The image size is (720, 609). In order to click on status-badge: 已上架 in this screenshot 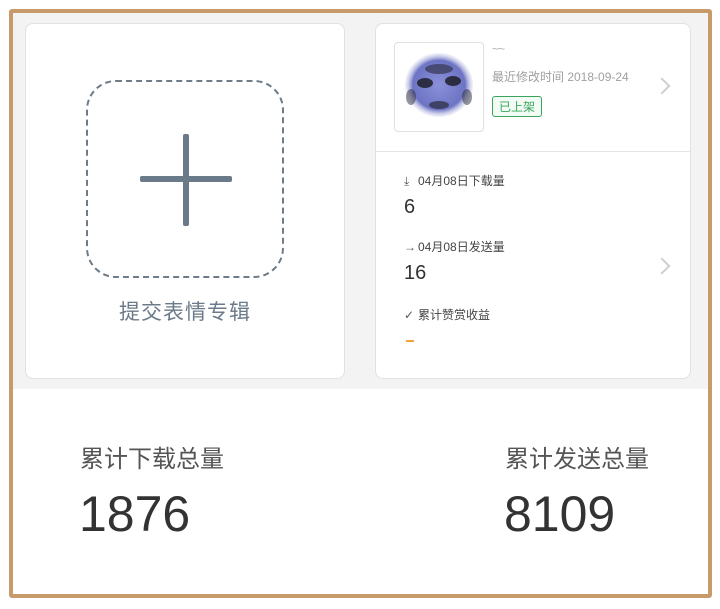, I will do `click(517, 106)`.